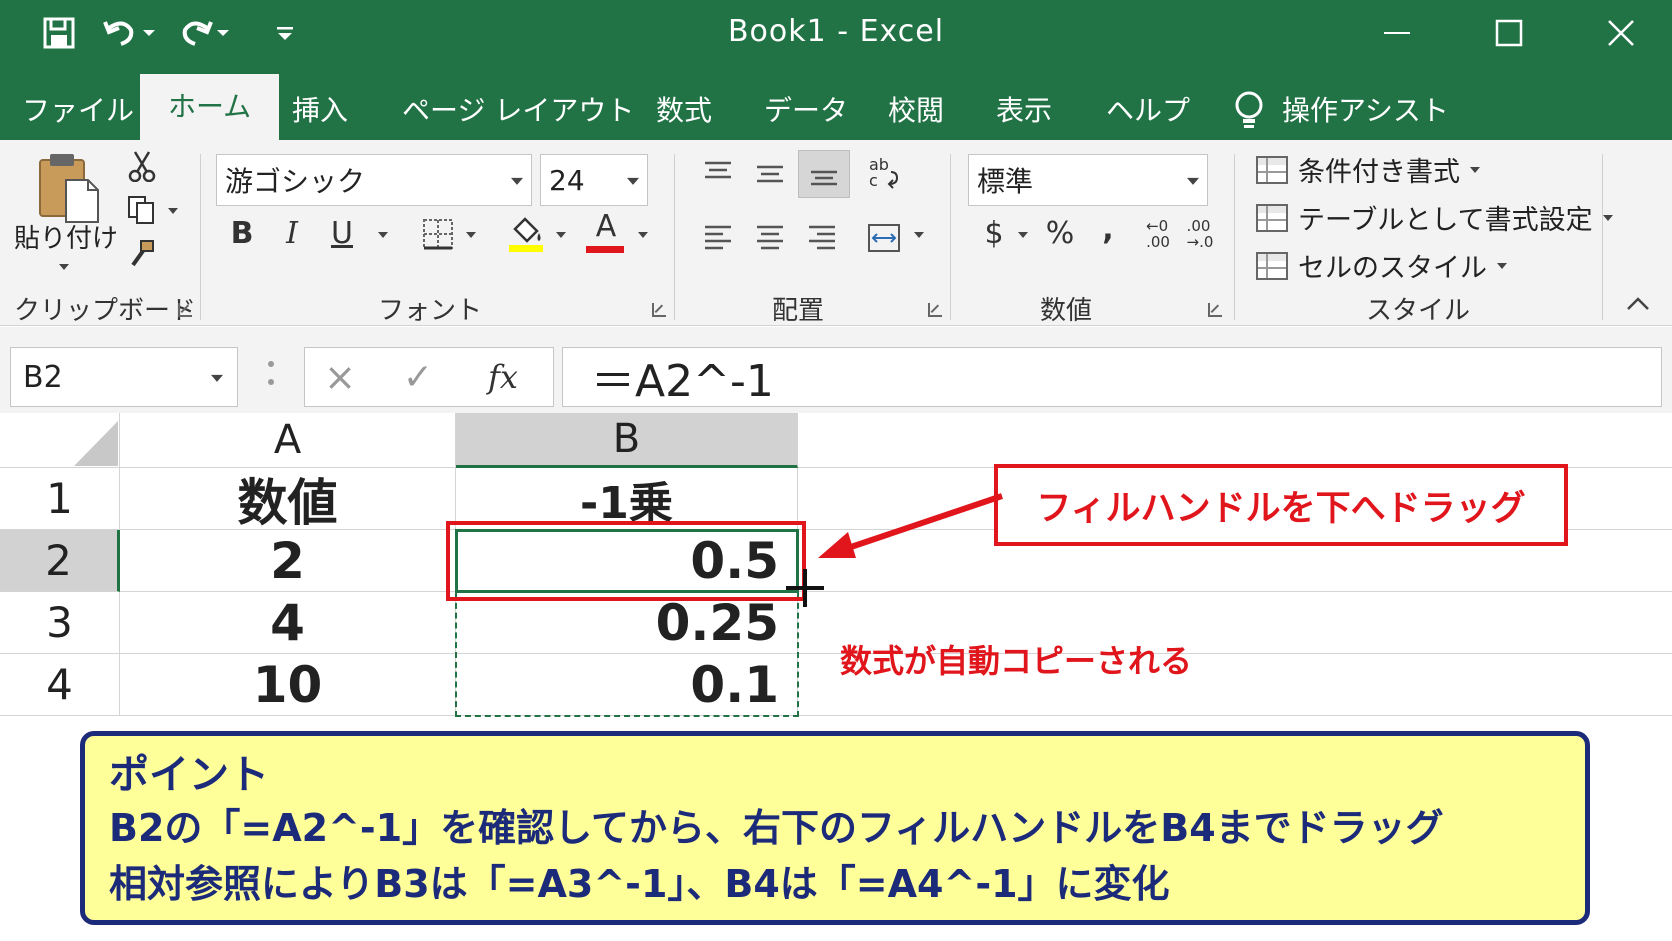  I want to click on font-size-value: 24, so click(567, 180).